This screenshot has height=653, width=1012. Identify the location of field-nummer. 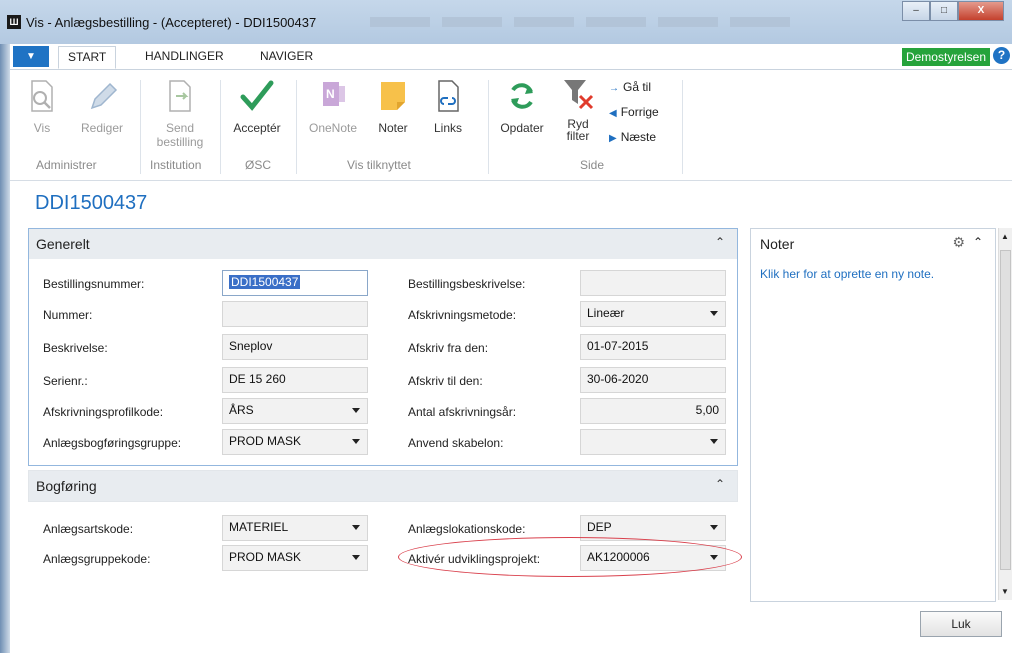
(295, 314).